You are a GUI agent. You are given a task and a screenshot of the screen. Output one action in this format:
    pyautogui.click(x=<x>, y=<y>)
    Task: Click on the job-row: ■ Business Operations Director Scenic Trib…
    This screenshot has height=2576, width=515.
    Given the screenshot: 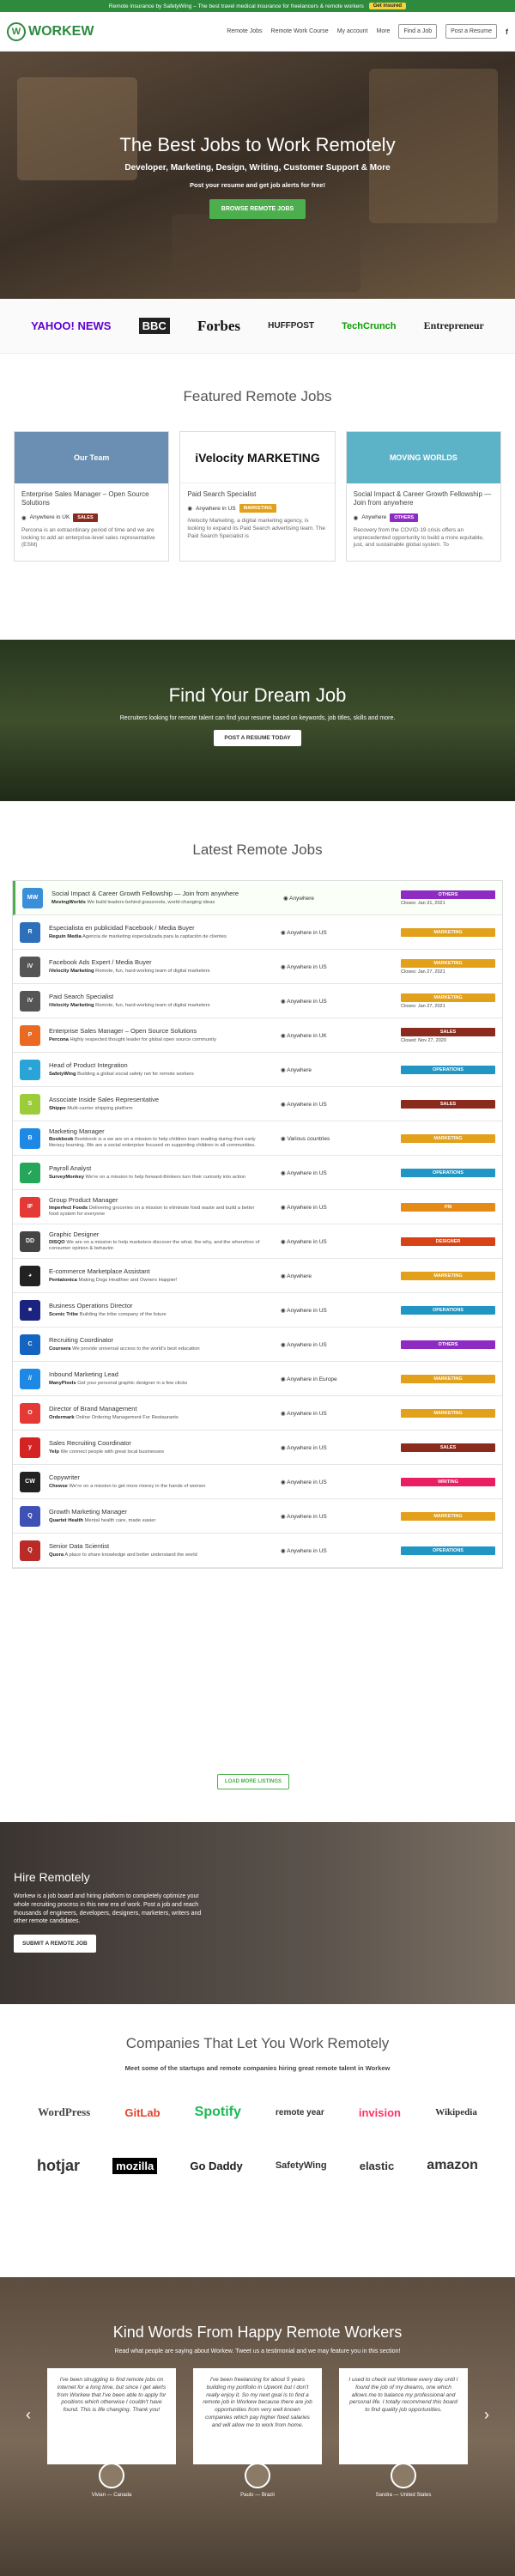 What is the action you would take?
    pyautogui.click(x=257, y=1310)
    